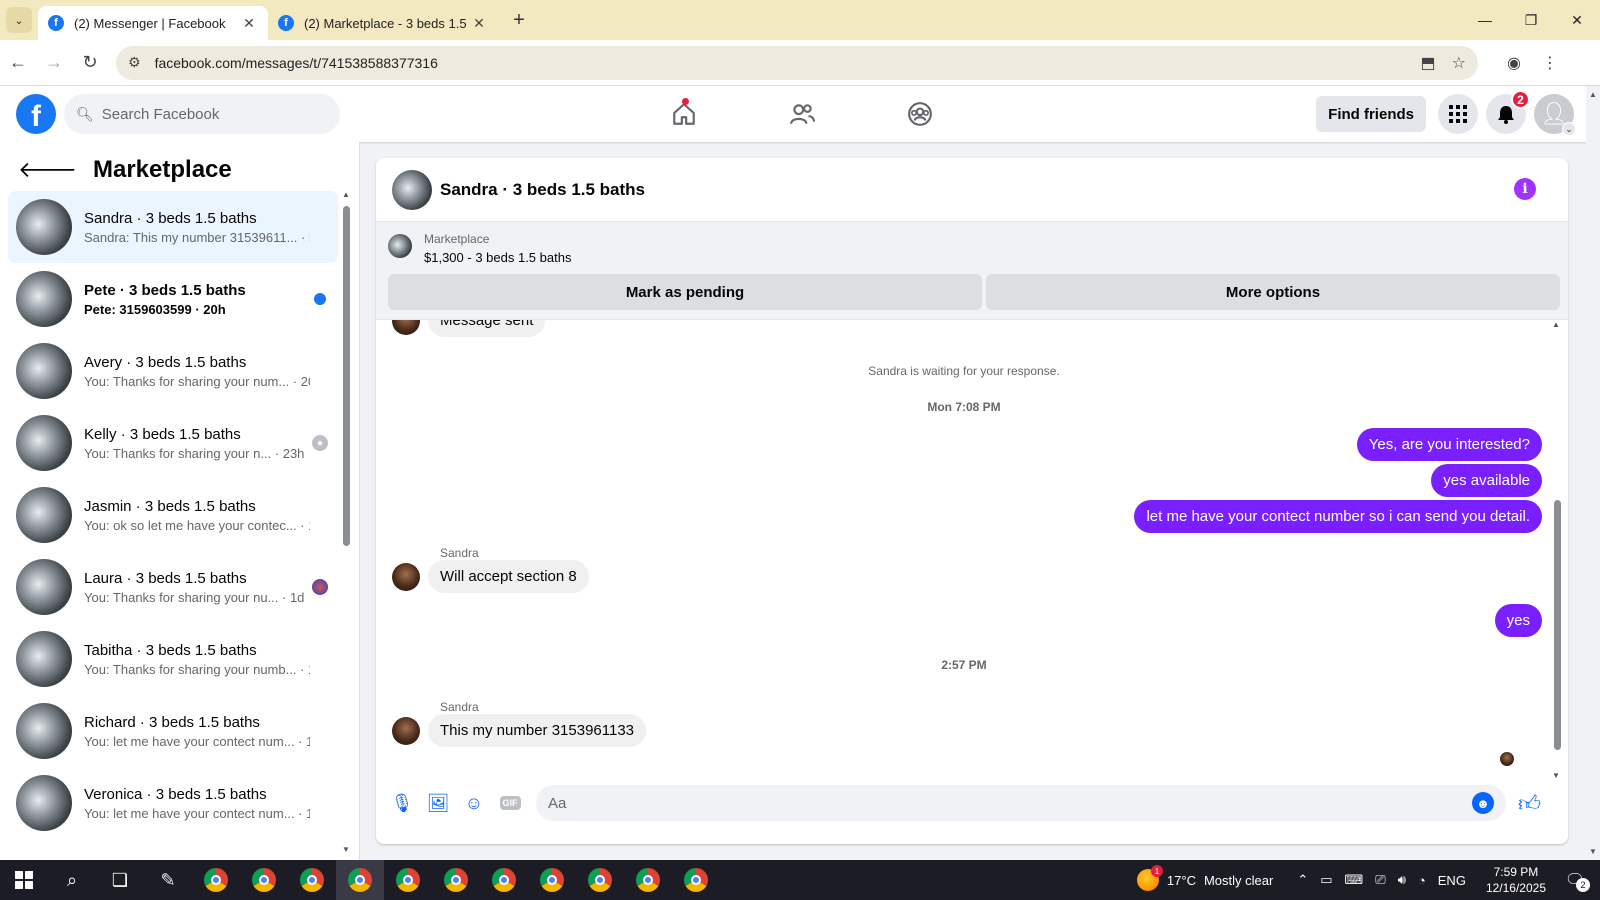 Image resolution: width=1600 pixels, height=900 pixels. I want to click on sidebar-scrollbar: ▲ ▼, so click(346, 522).